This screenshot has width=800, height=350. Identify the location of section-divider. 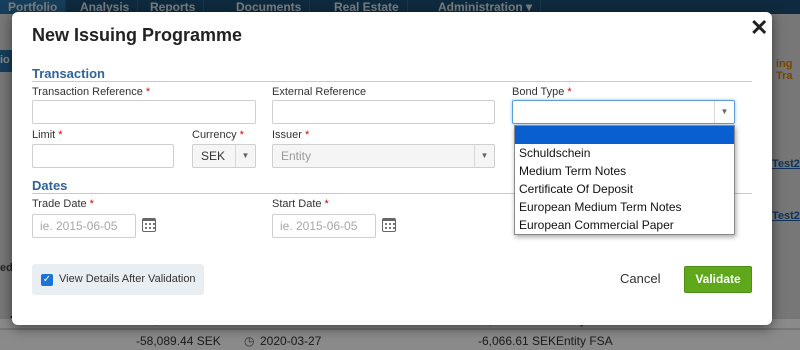
(392, 81).